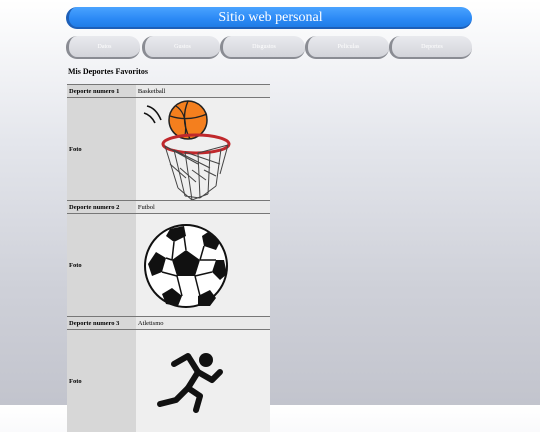 The width and height of the screenshot is (540, 432). What do you see at coordinates (203, 323) in the screenshot?
I see `sport-name: Atletismo` at bounding box center [203, 323].